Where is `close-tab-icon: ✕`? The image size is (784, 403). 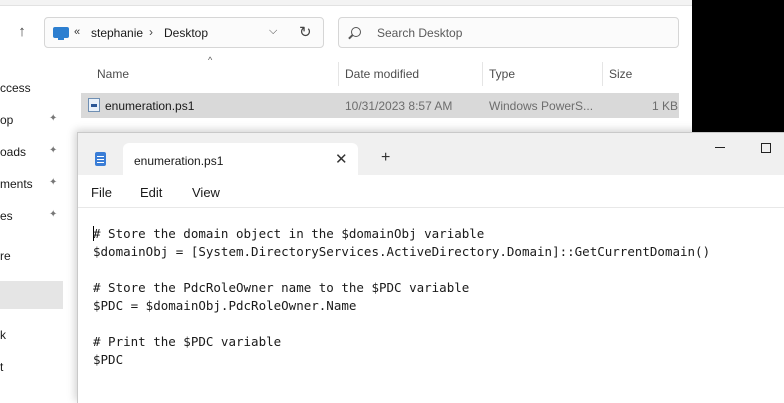 close-tab-icon: ✕ is located at coordinates (341, 159).